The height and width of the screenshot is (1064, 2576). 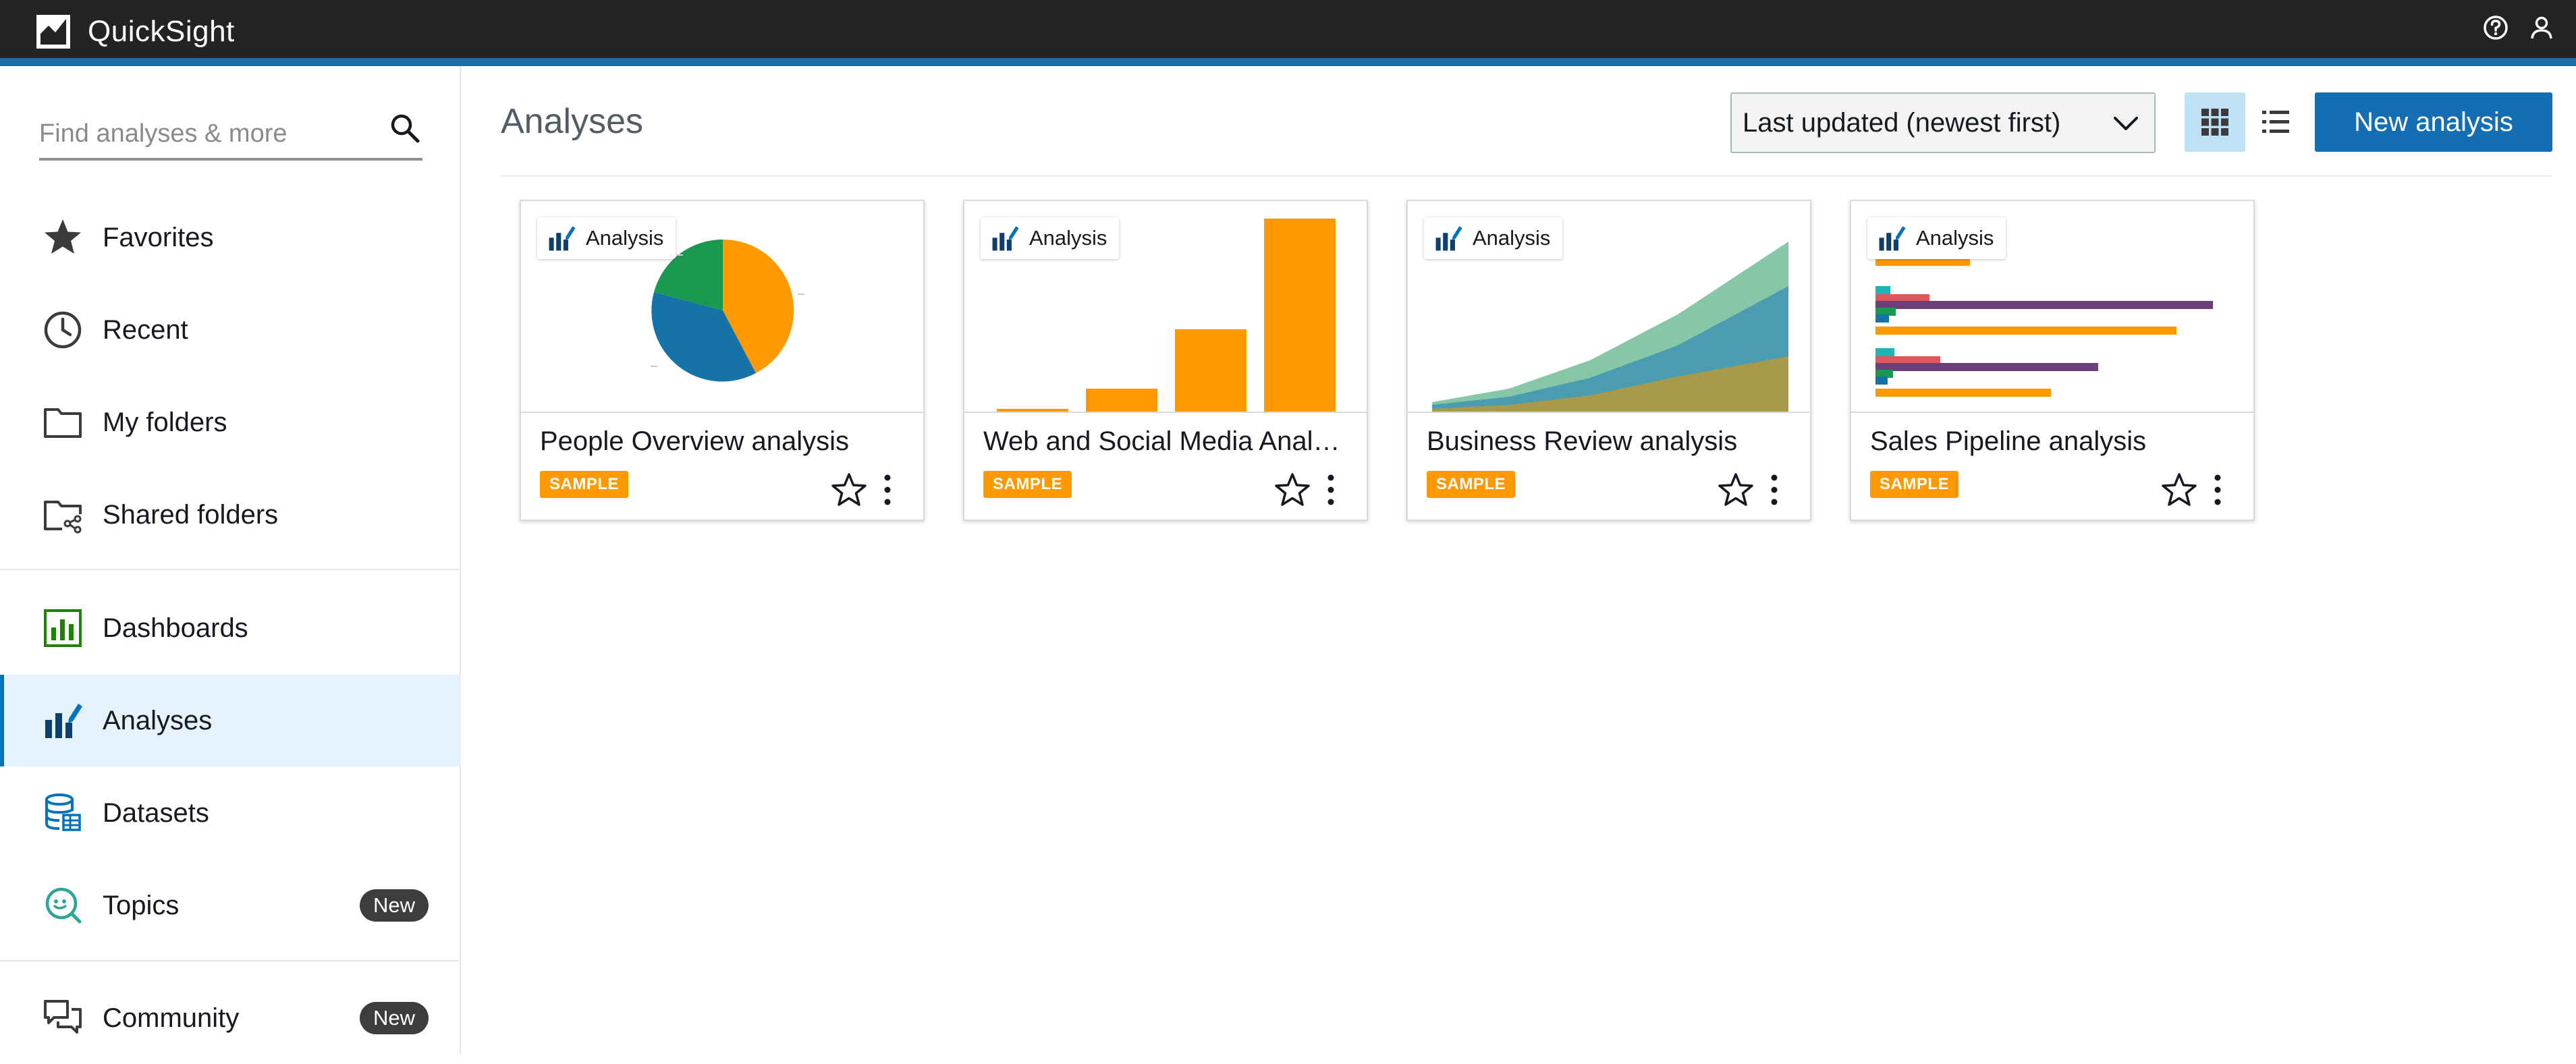 I want to click on analysis-card-business-review: Analysis Business Review analysis SAMPLE, so click(x=1608, y=360).